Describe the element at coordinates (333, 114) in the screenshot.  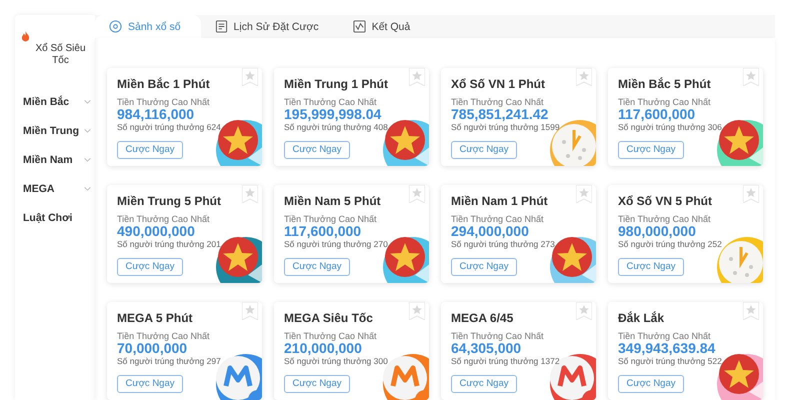
I see `prize-amount: 195,999,998.04` at that location.